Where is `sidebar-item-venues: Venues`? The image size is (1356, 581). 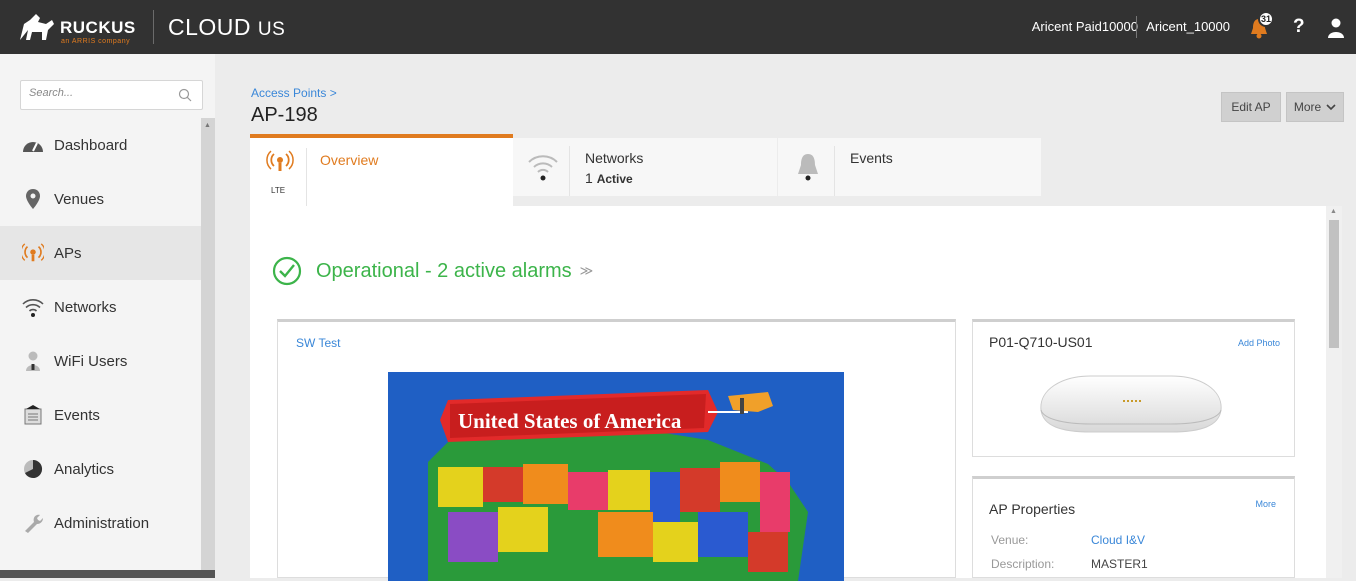 sidebar-item-venues: Venues is located at coordinates (100, 199).